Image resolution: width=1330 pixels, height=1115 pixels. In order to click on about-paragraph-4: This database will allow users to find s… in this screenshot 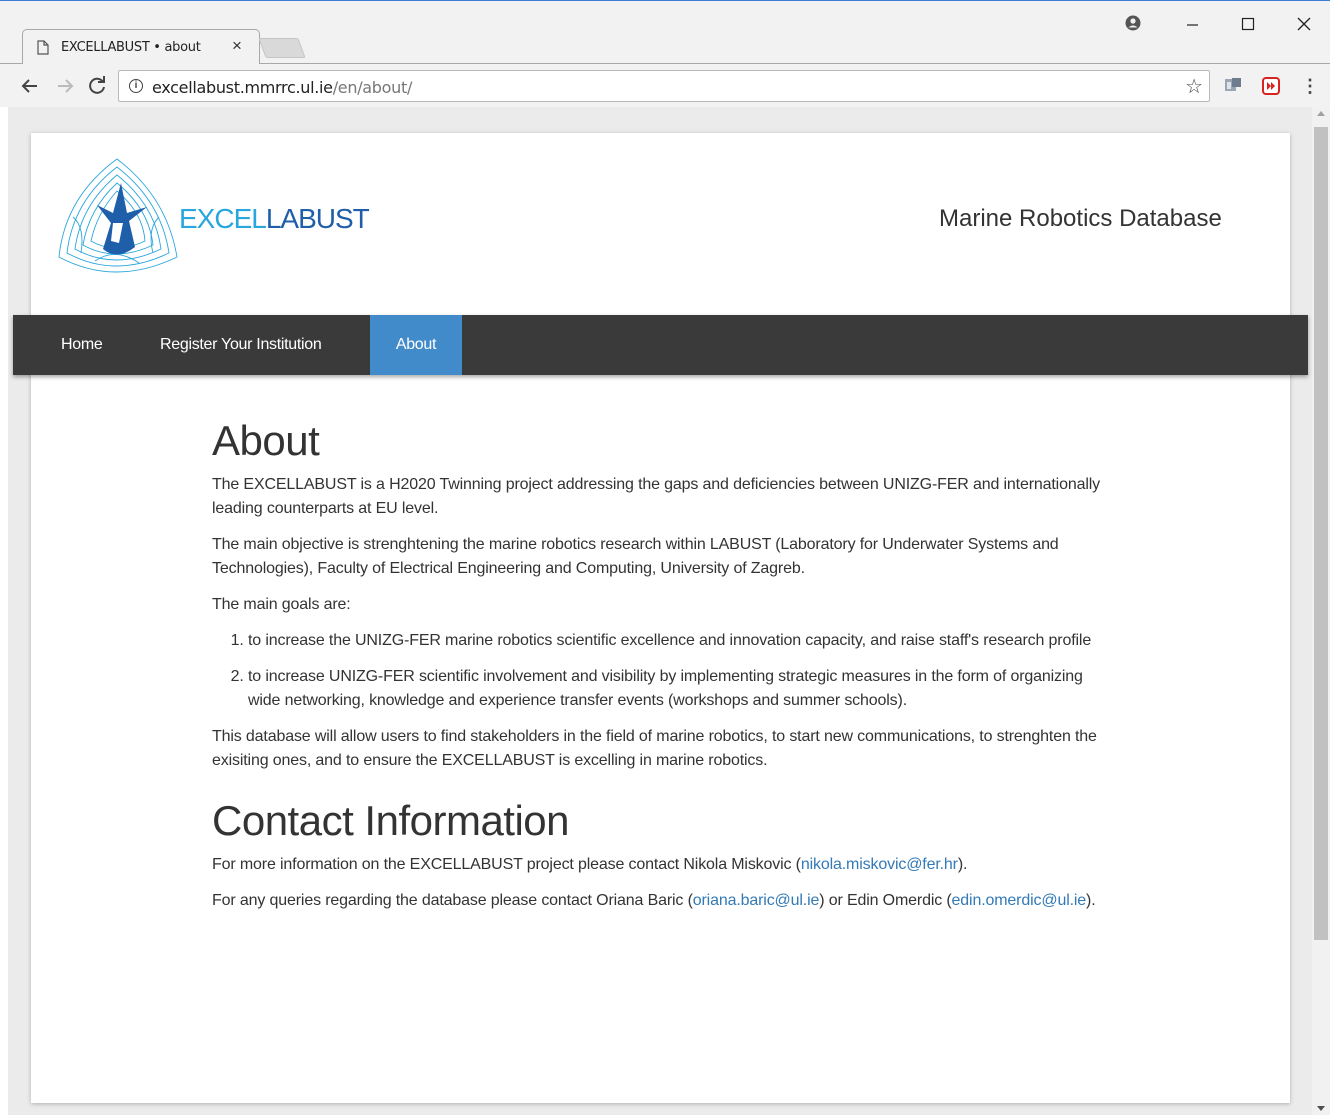, I will do `click(654, 748)`.